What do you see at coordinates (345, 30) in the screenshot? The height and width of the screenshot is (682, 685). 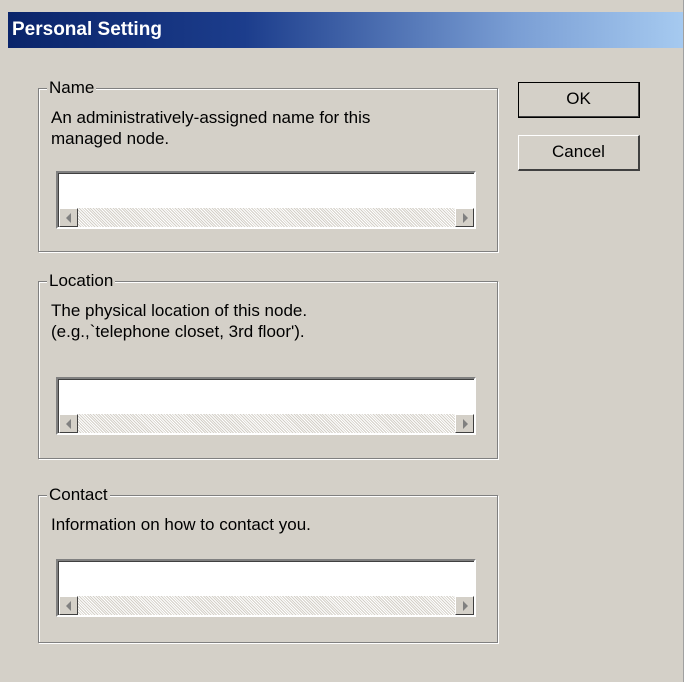 I see `dialog-title-bar: Personal Setting` at bounding box center [345, 30].